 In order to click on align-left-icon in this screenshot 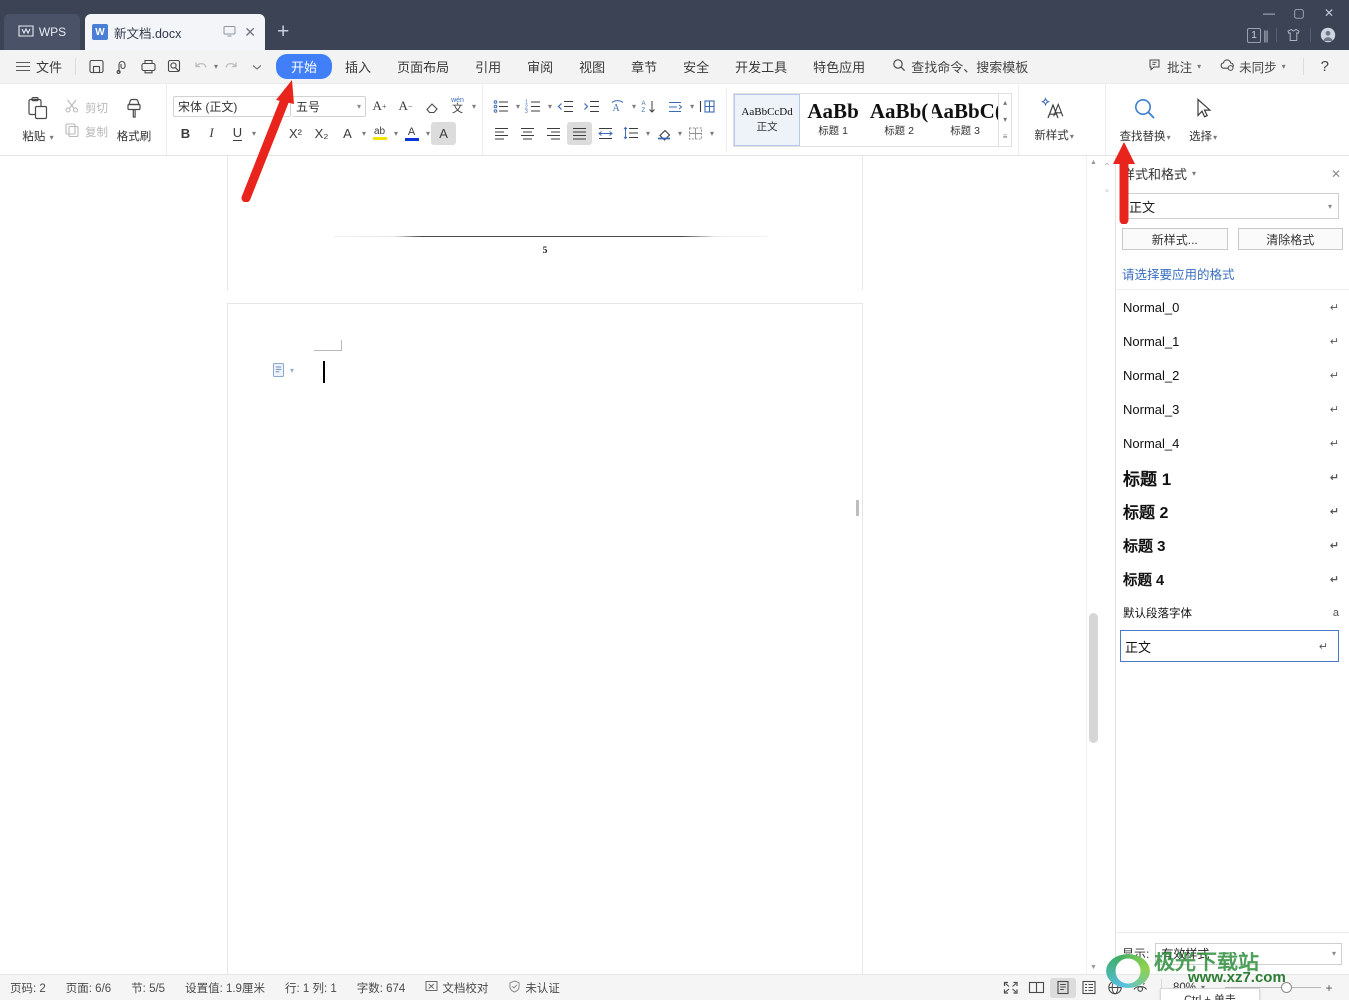, I will do `click(501, 133)`.